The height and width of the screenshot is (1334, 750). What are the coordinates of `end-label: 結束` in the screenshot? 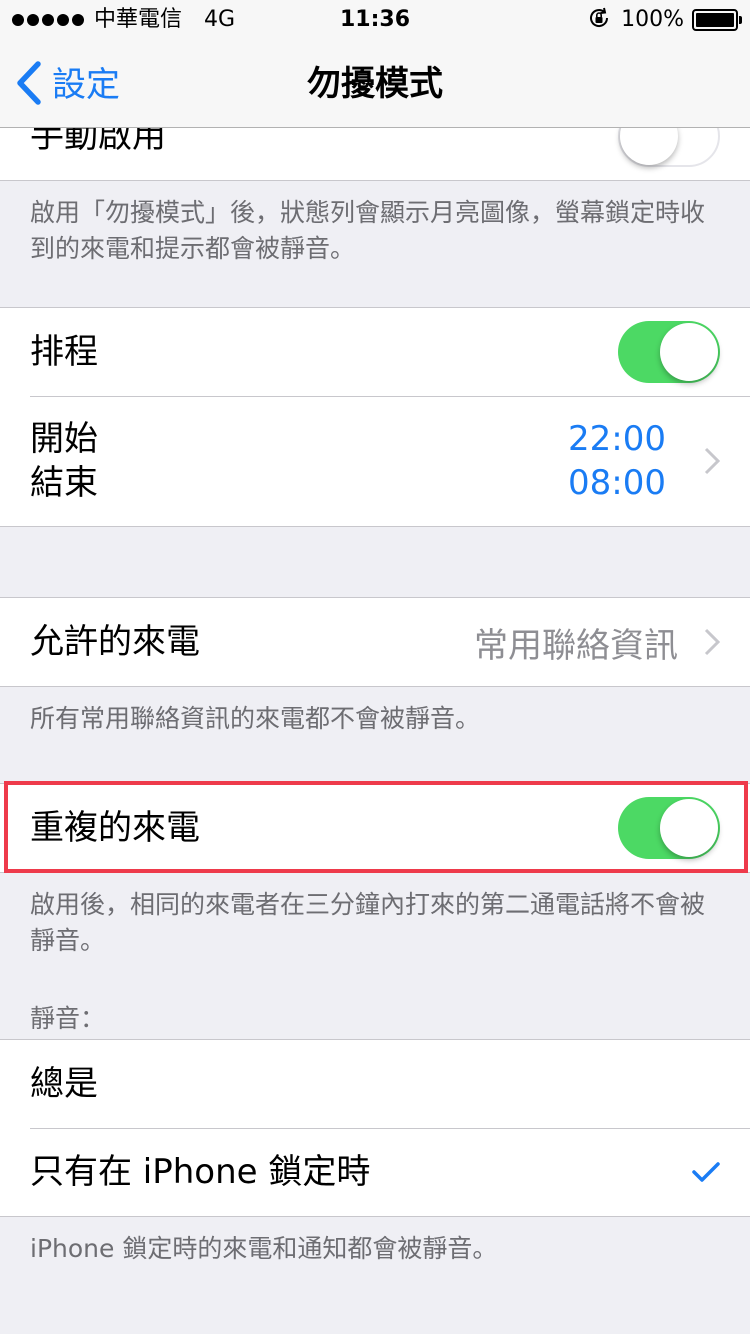 It's located at (64, 483).